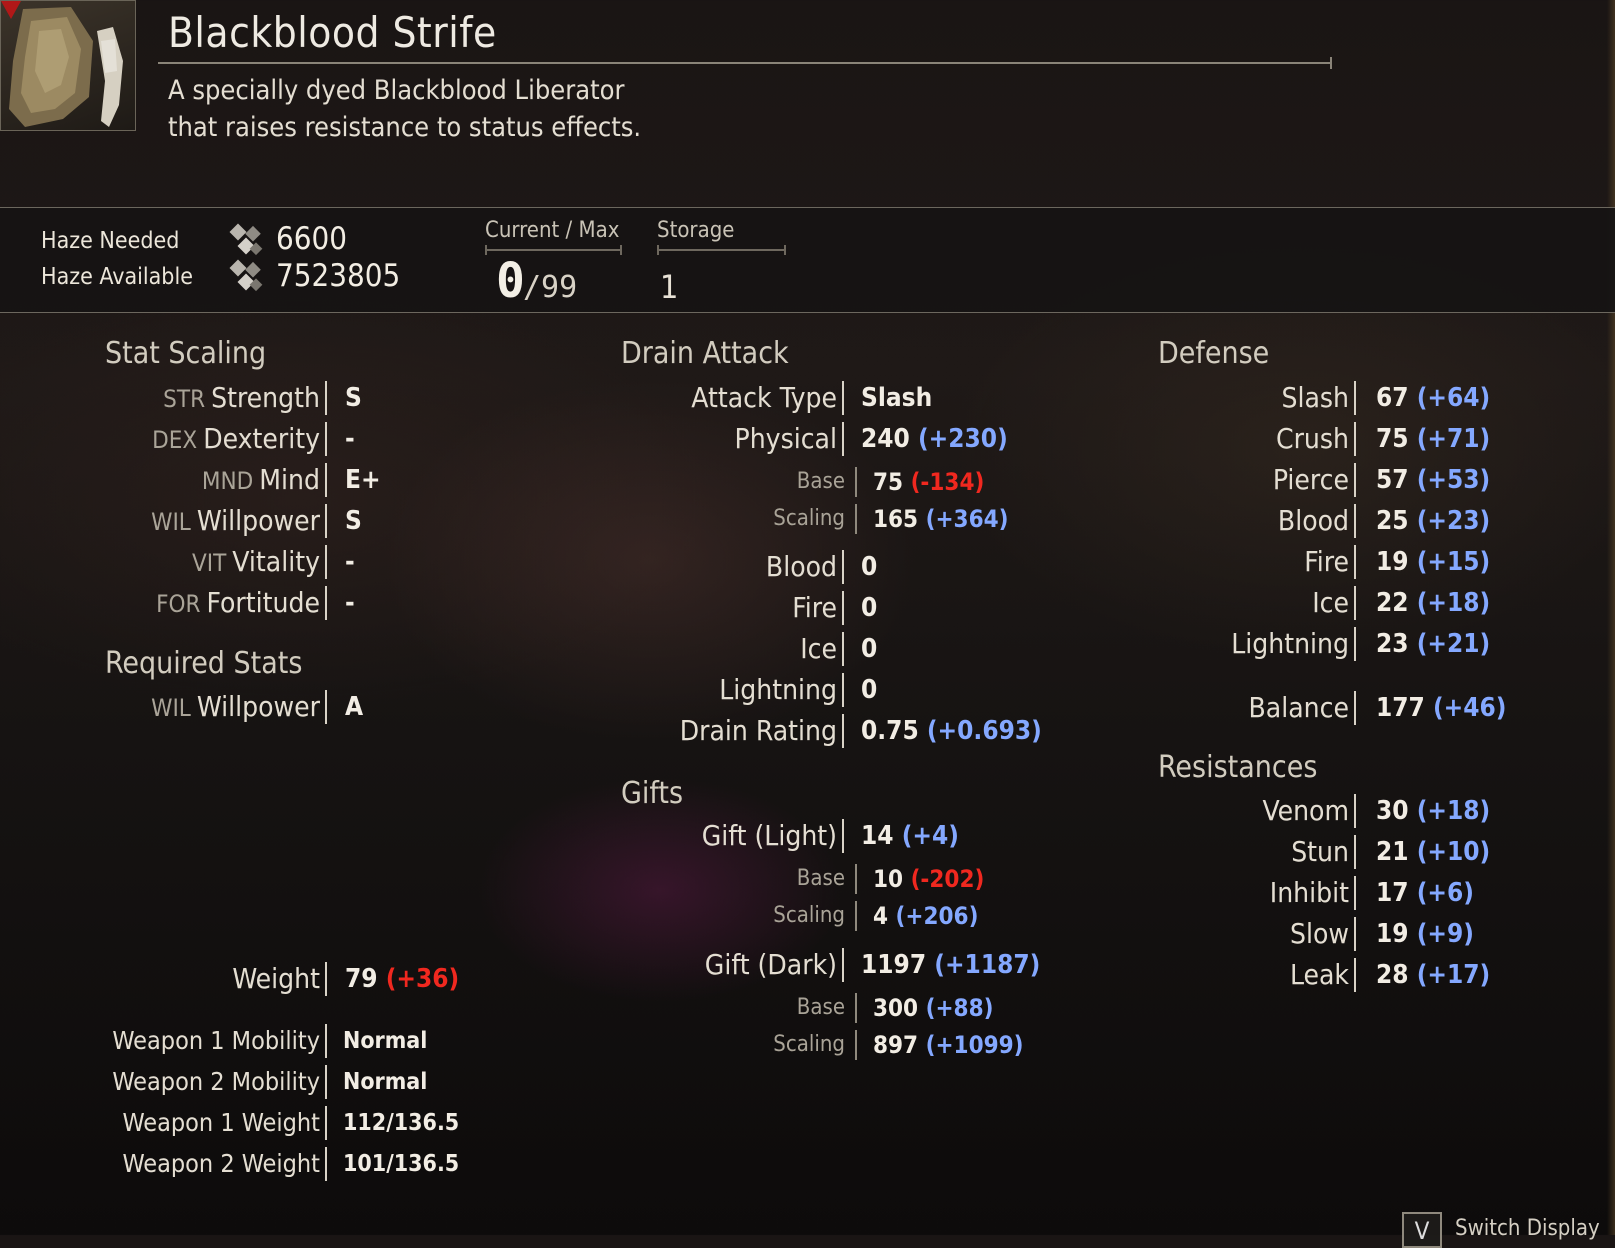  I want to click on drain-attack-title: Drain Attack, so click(705, 353).